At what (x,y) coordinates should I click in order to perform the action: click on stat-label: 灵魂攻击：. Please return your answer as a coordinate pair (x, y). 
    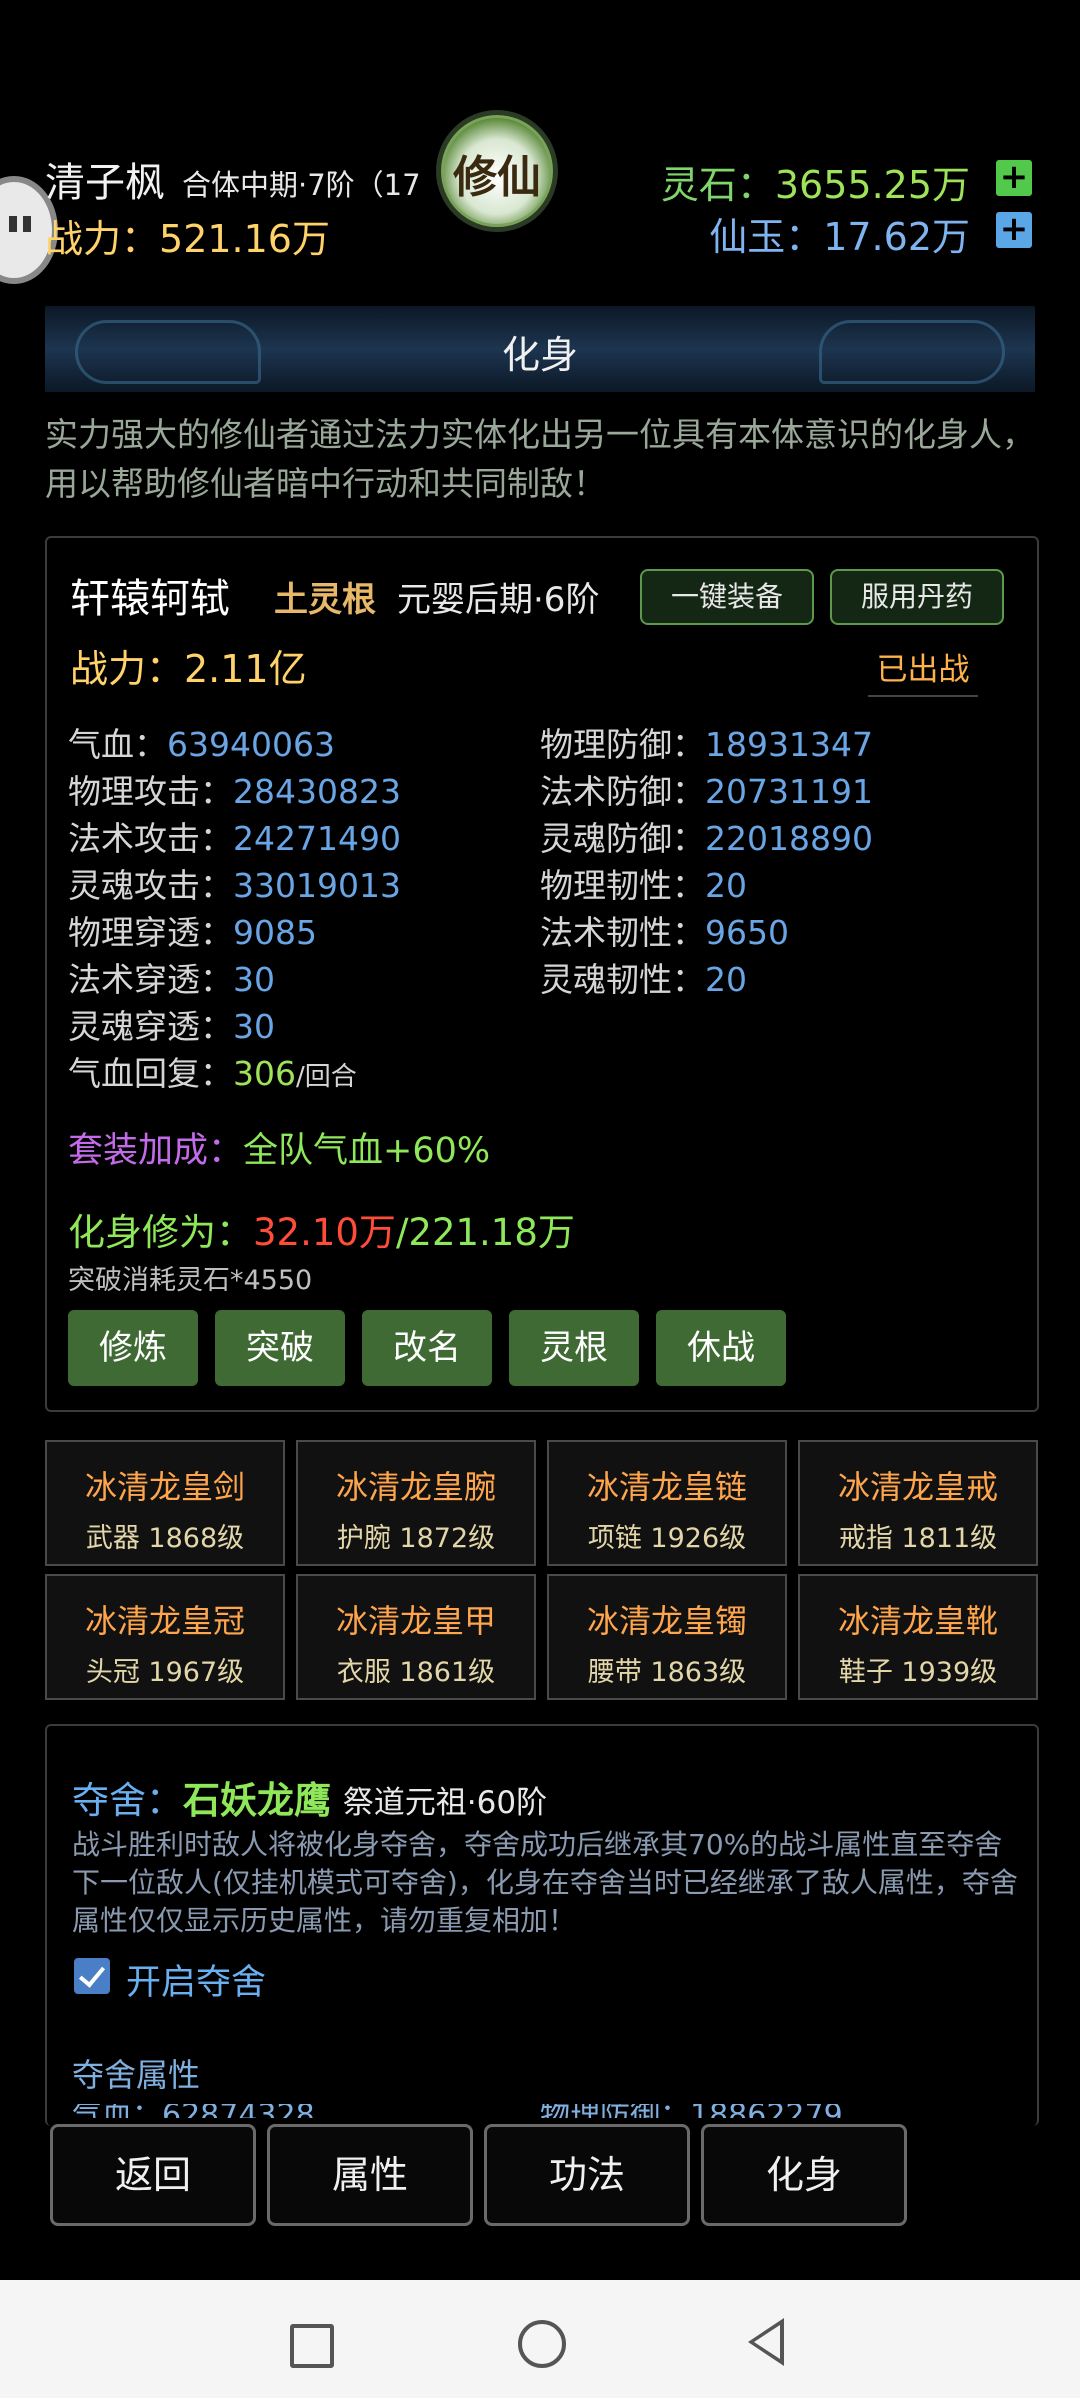
    Looking at the image, I should click on (150, 885).